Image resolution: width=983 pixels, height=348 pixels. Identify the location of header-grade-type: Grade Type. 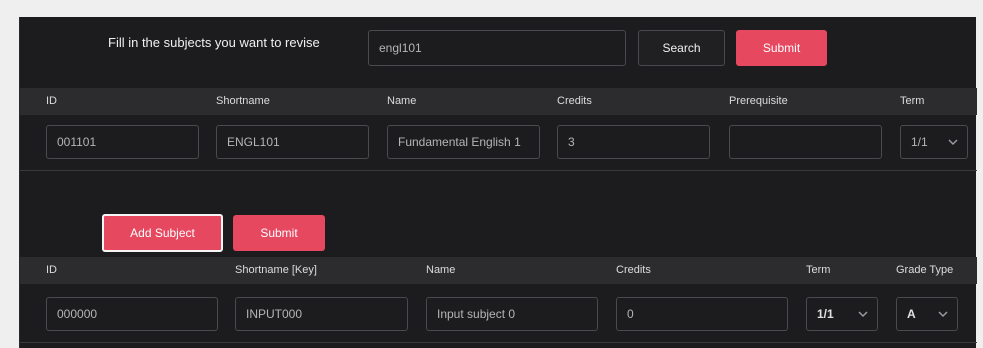
(925, 270).